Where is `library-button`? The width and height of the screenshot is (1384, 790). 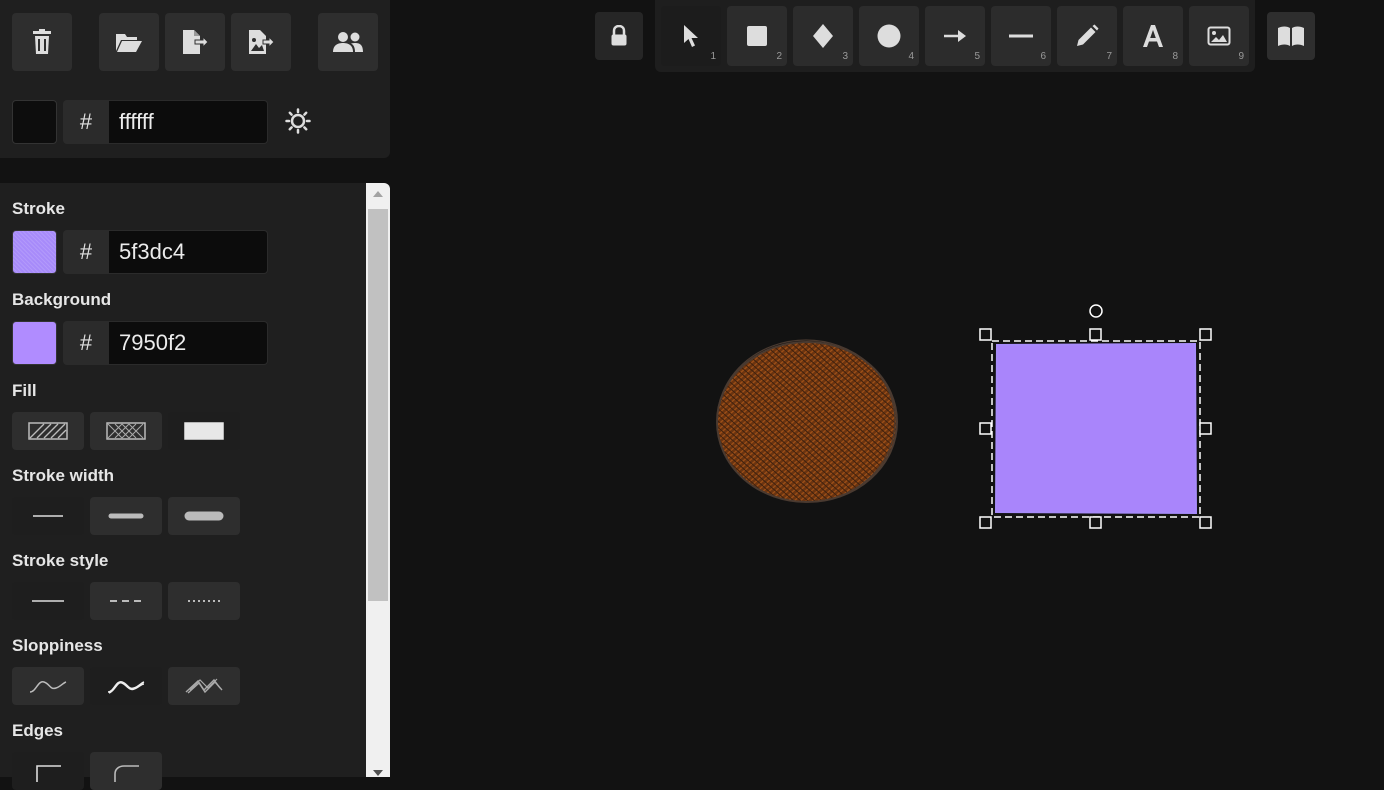 library-button is located at coordinates (1291, 36).